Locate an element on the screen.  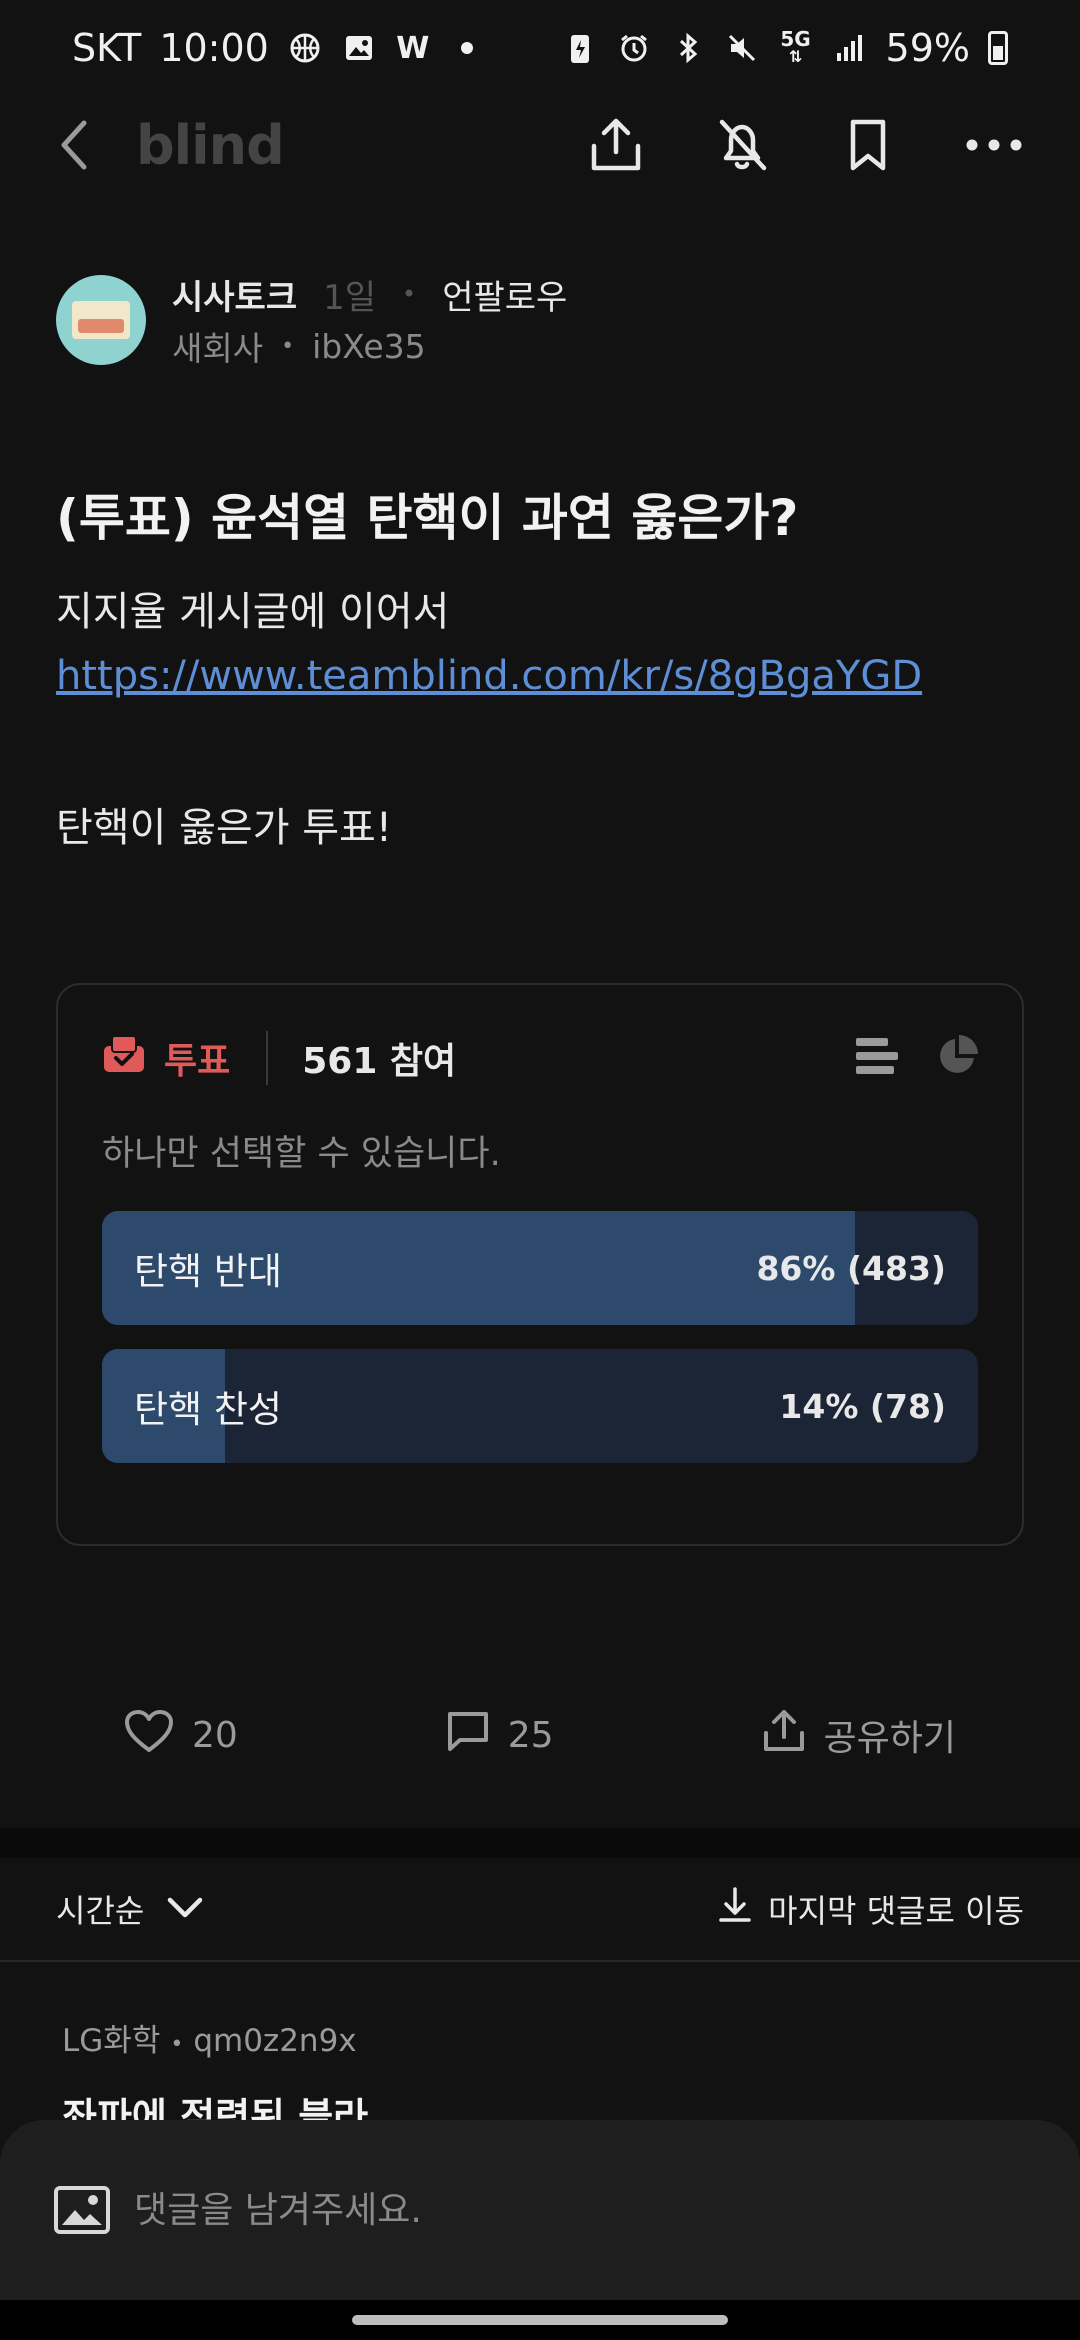
comment-input-bar is located at coordinates (540, 2210).